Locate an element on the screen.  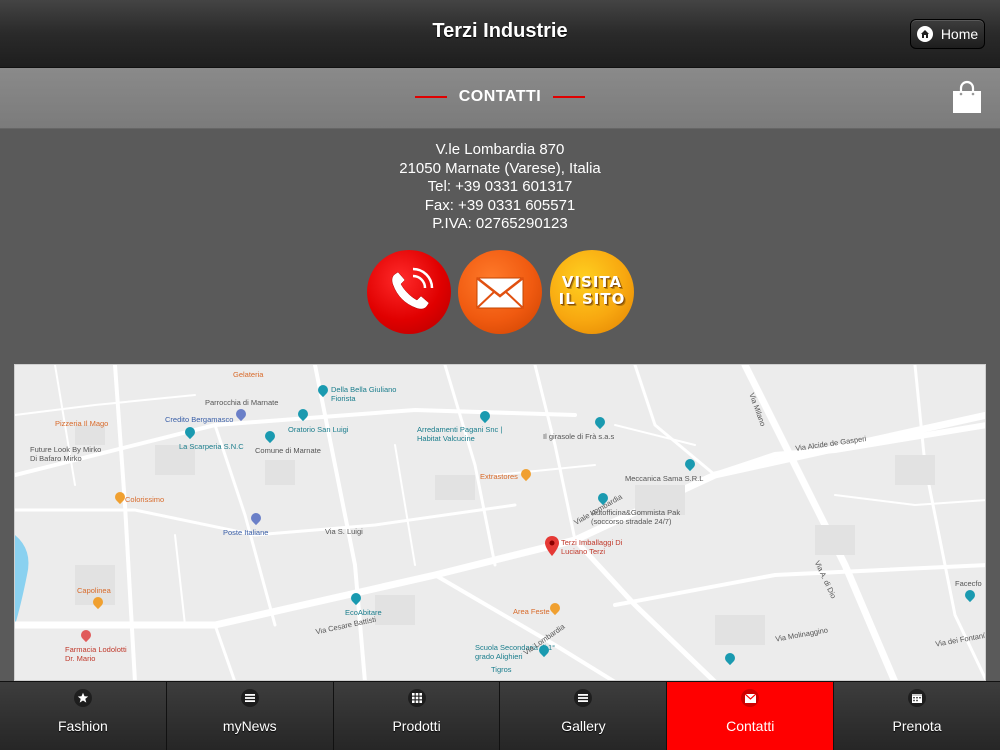
map-label: Meccanica Sama S.R.L is located at coordinates (664, 478).